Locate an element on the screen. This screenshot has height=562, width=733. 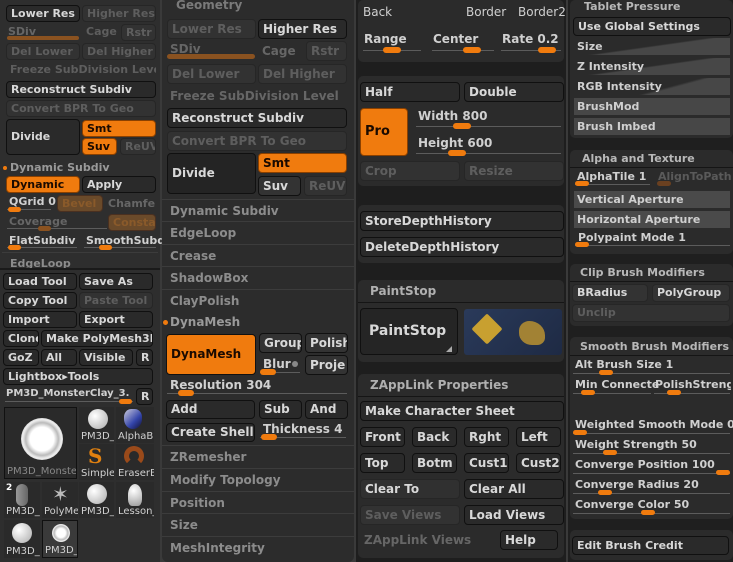
height-slider-knob is located at coordinates (457, 153).